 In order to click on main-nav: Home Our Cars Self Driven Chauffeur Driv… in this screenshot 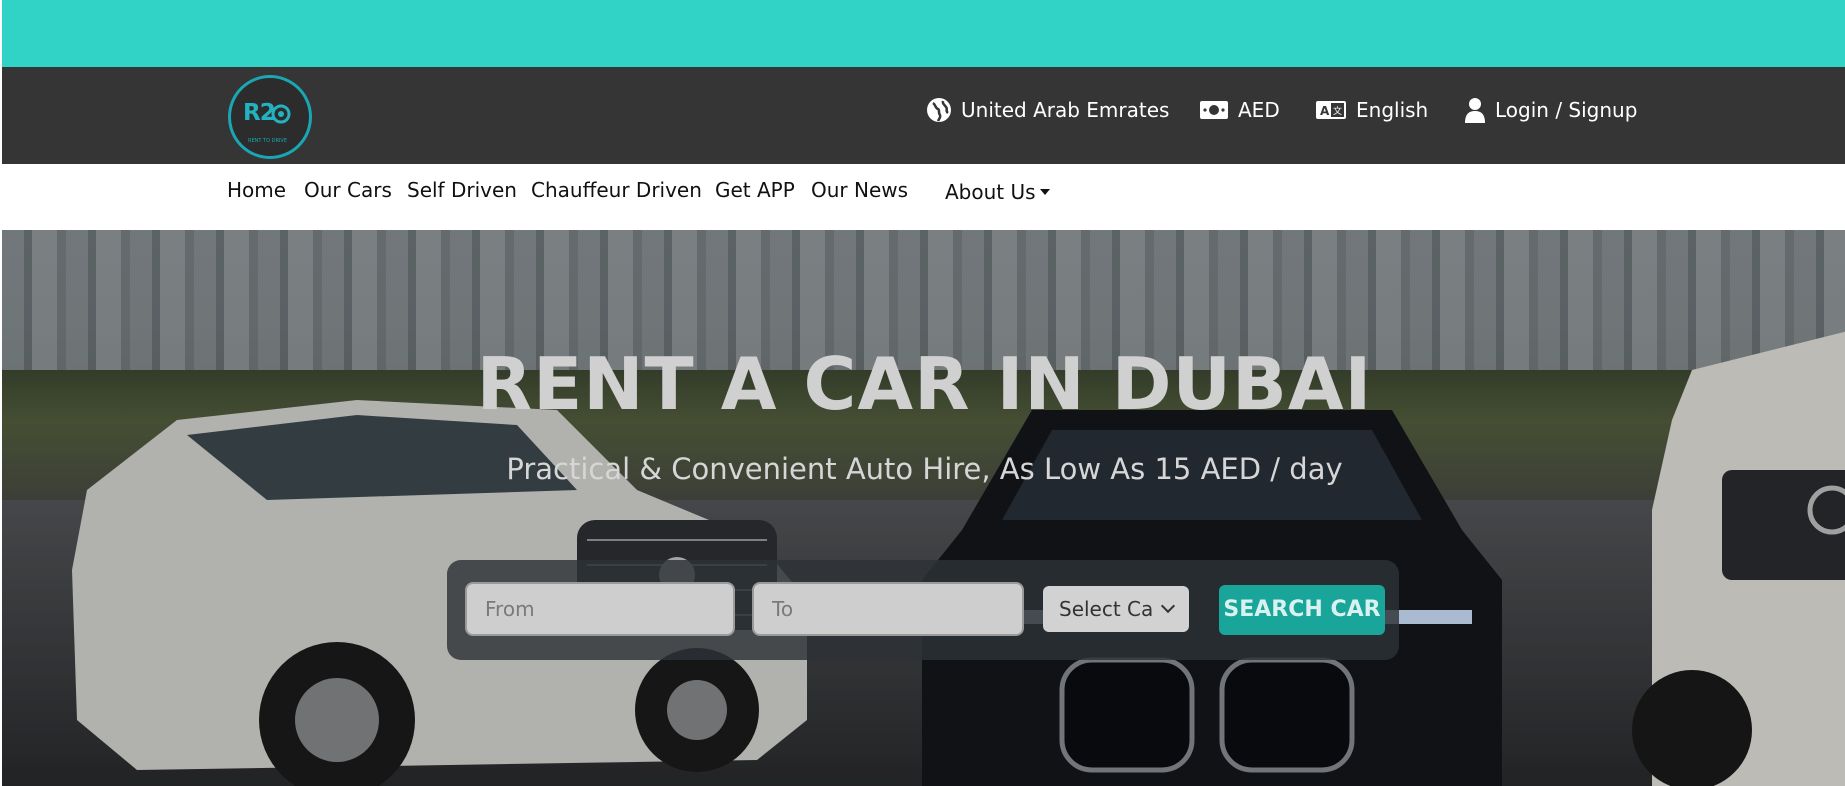, I will do `click(923, 197)`.